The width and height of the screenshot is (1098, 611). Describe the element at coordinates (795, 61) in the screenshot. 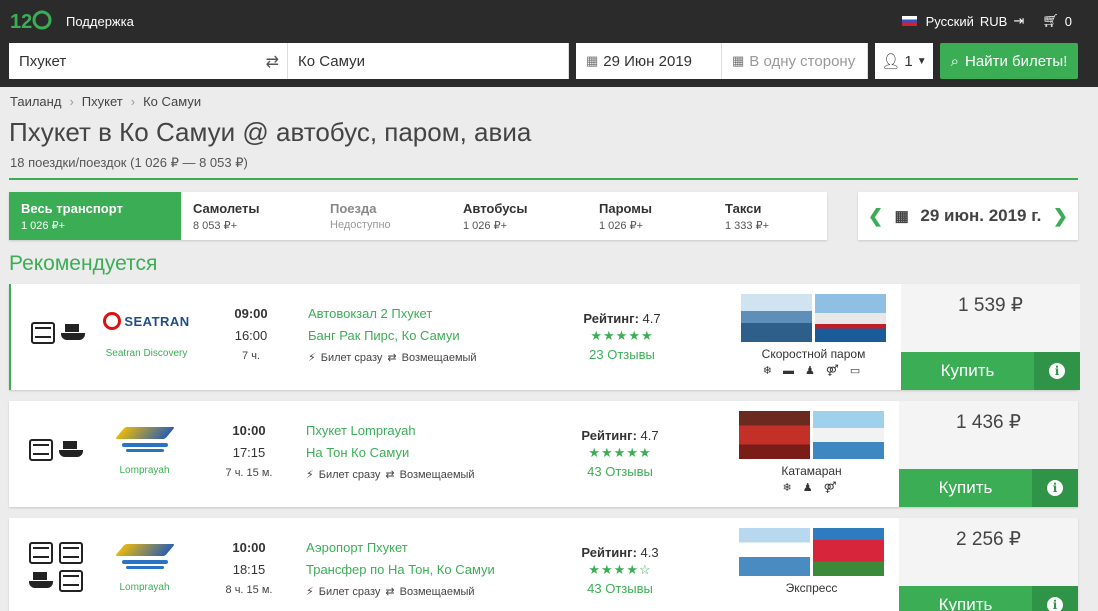

I see `return-date-field: ▦ В одну сторону` at that location.